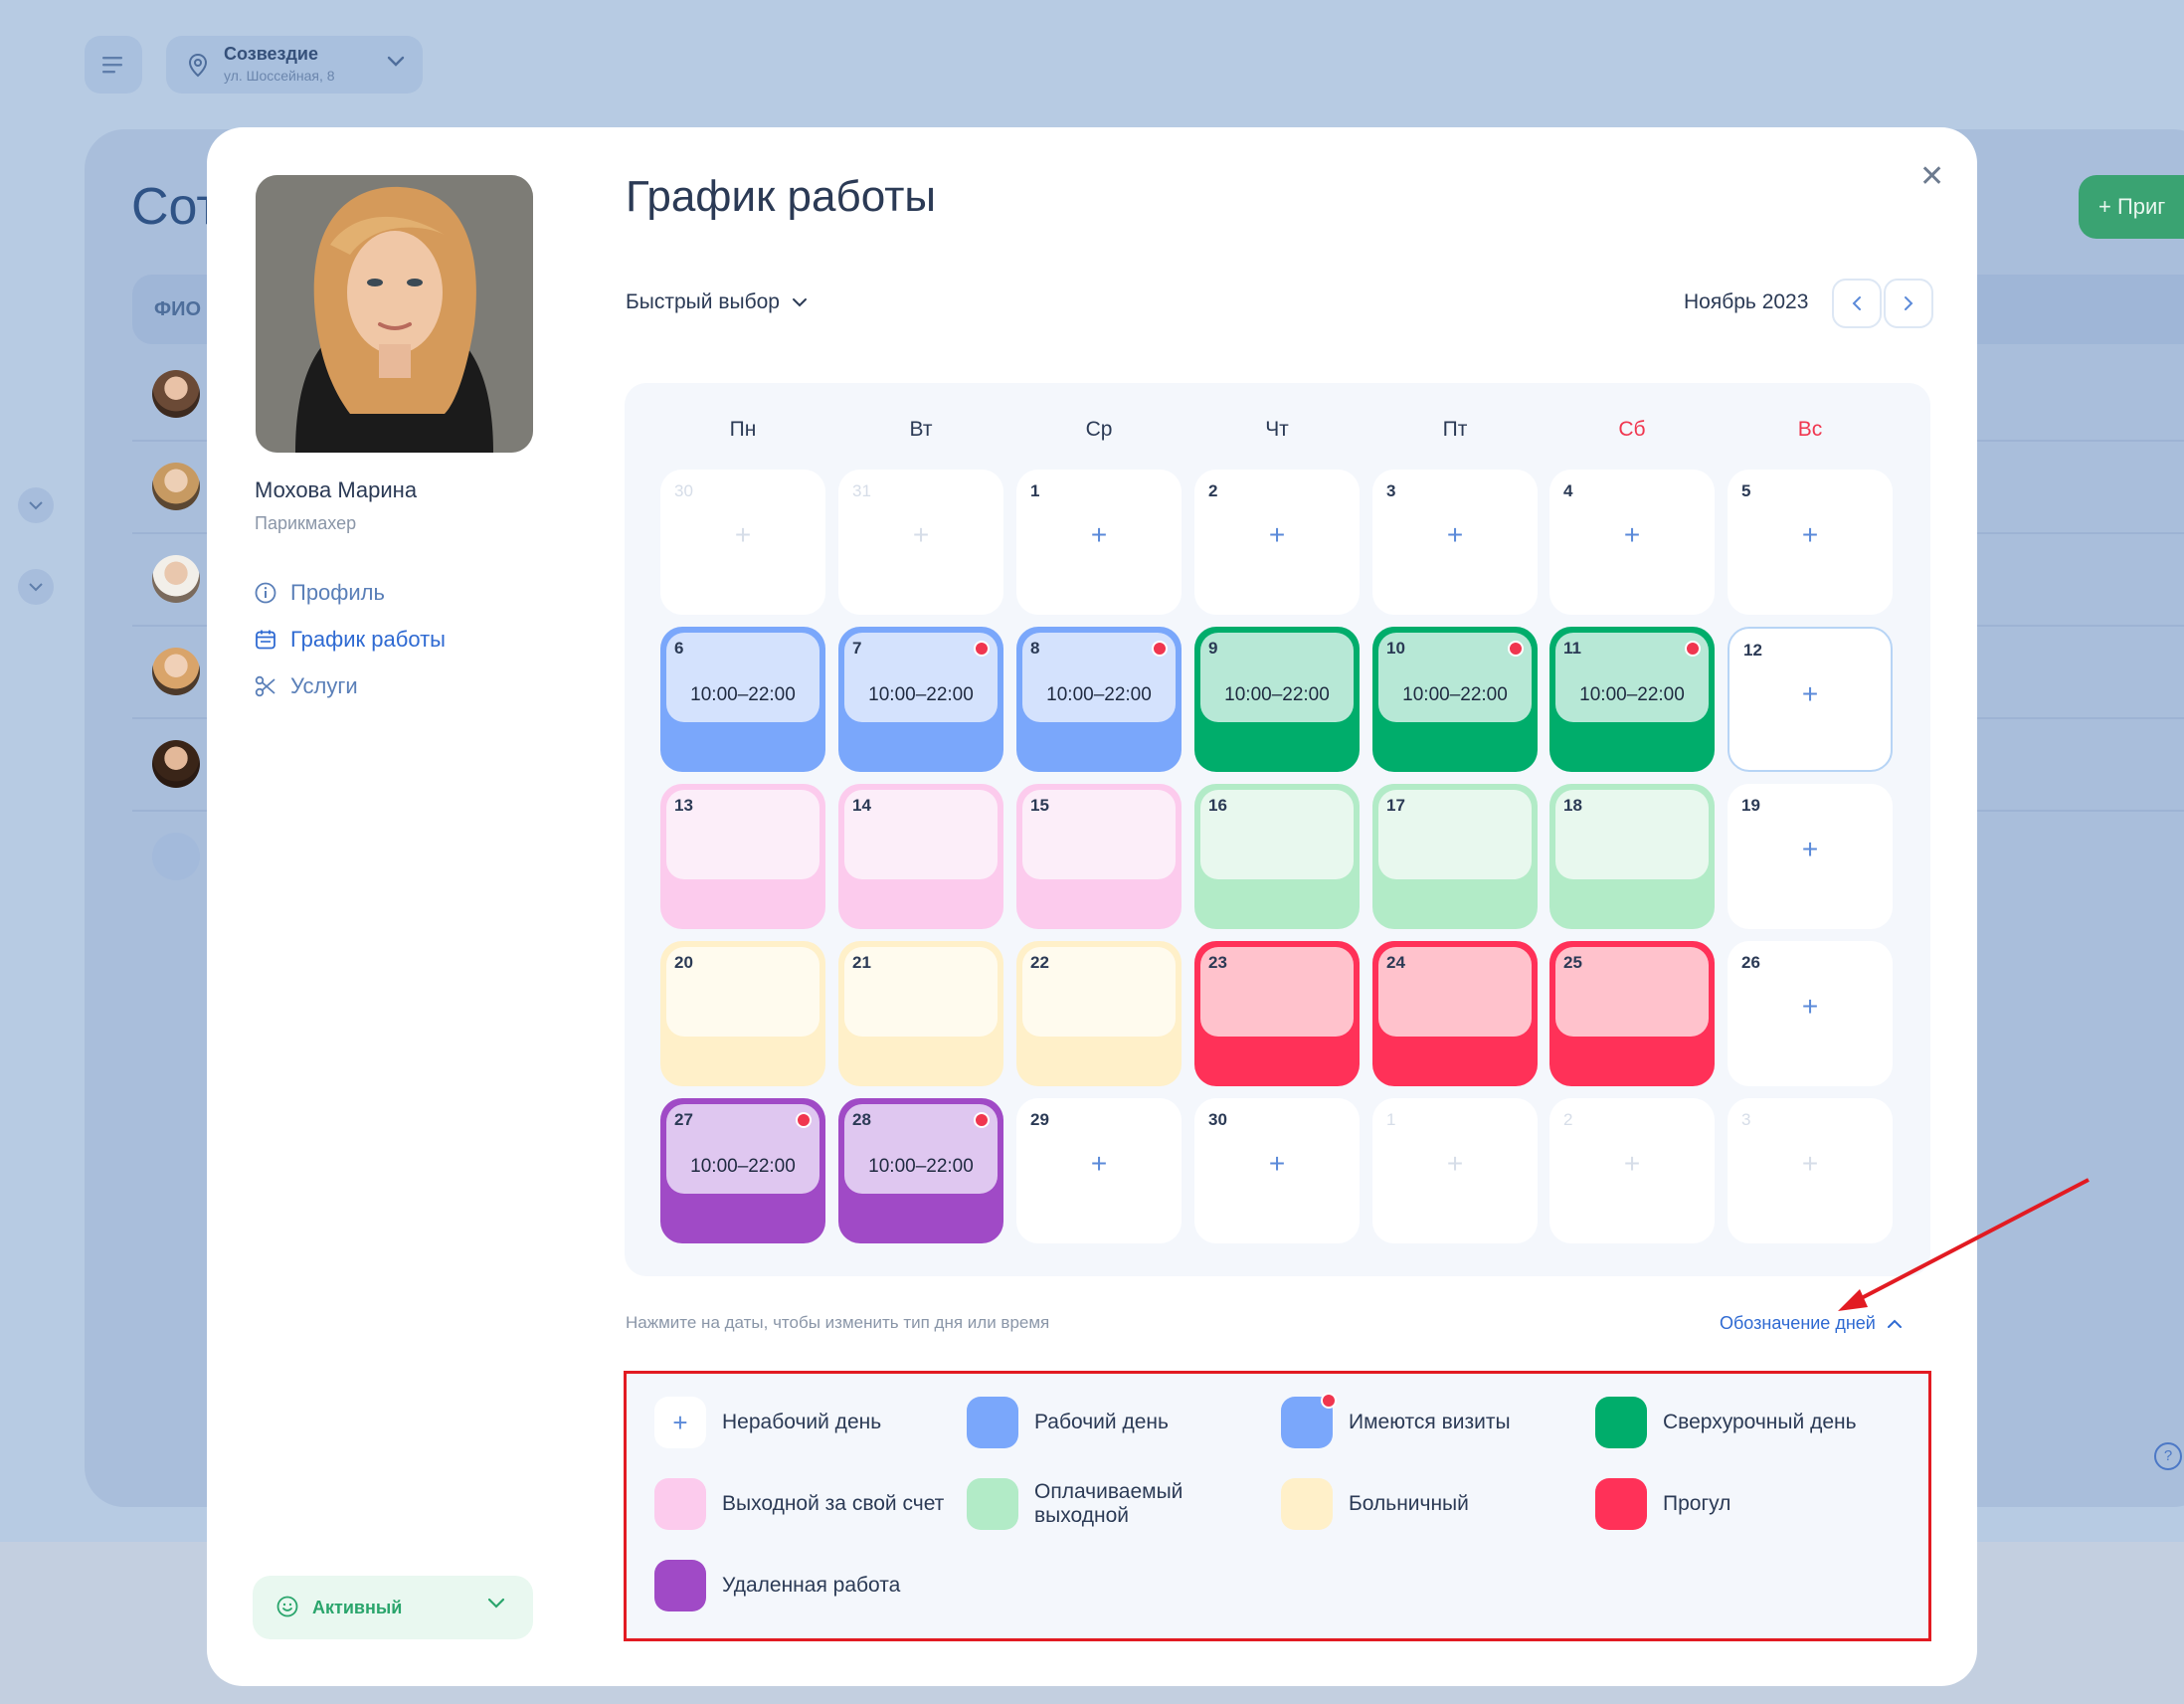  What do you see at coordinates (1632, 699) in the screenshot?
I see `calendar-day: 11 10:00–22:00` at bounding box center [1632, 699].